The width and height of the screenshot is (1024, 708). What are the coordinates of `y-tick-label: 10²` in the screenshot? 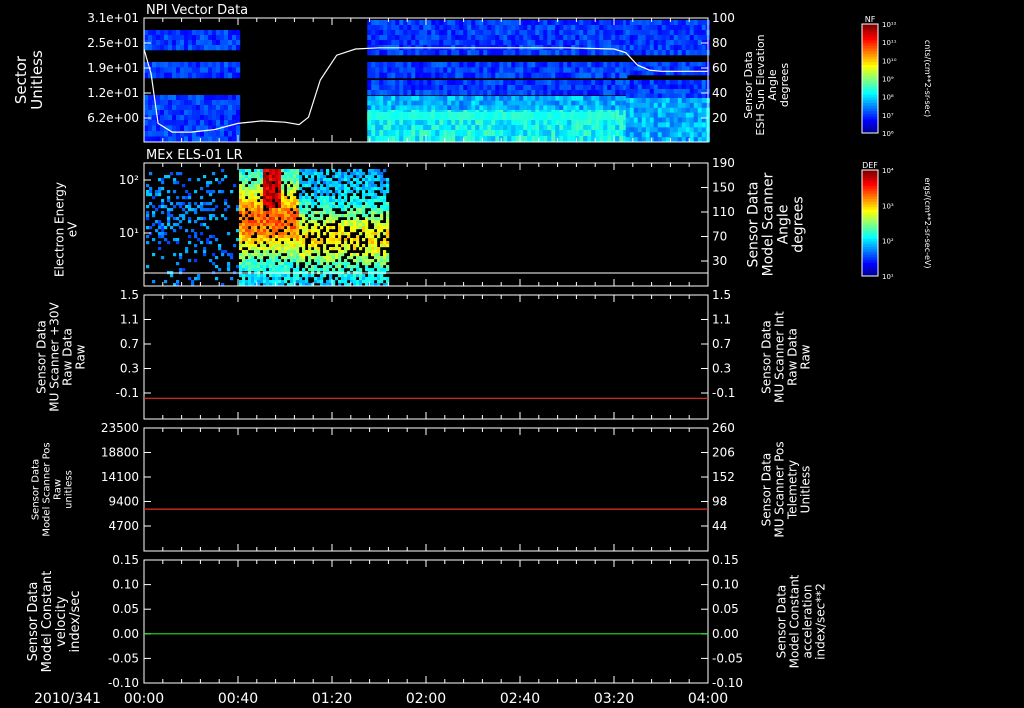 It's located at (129, 180).